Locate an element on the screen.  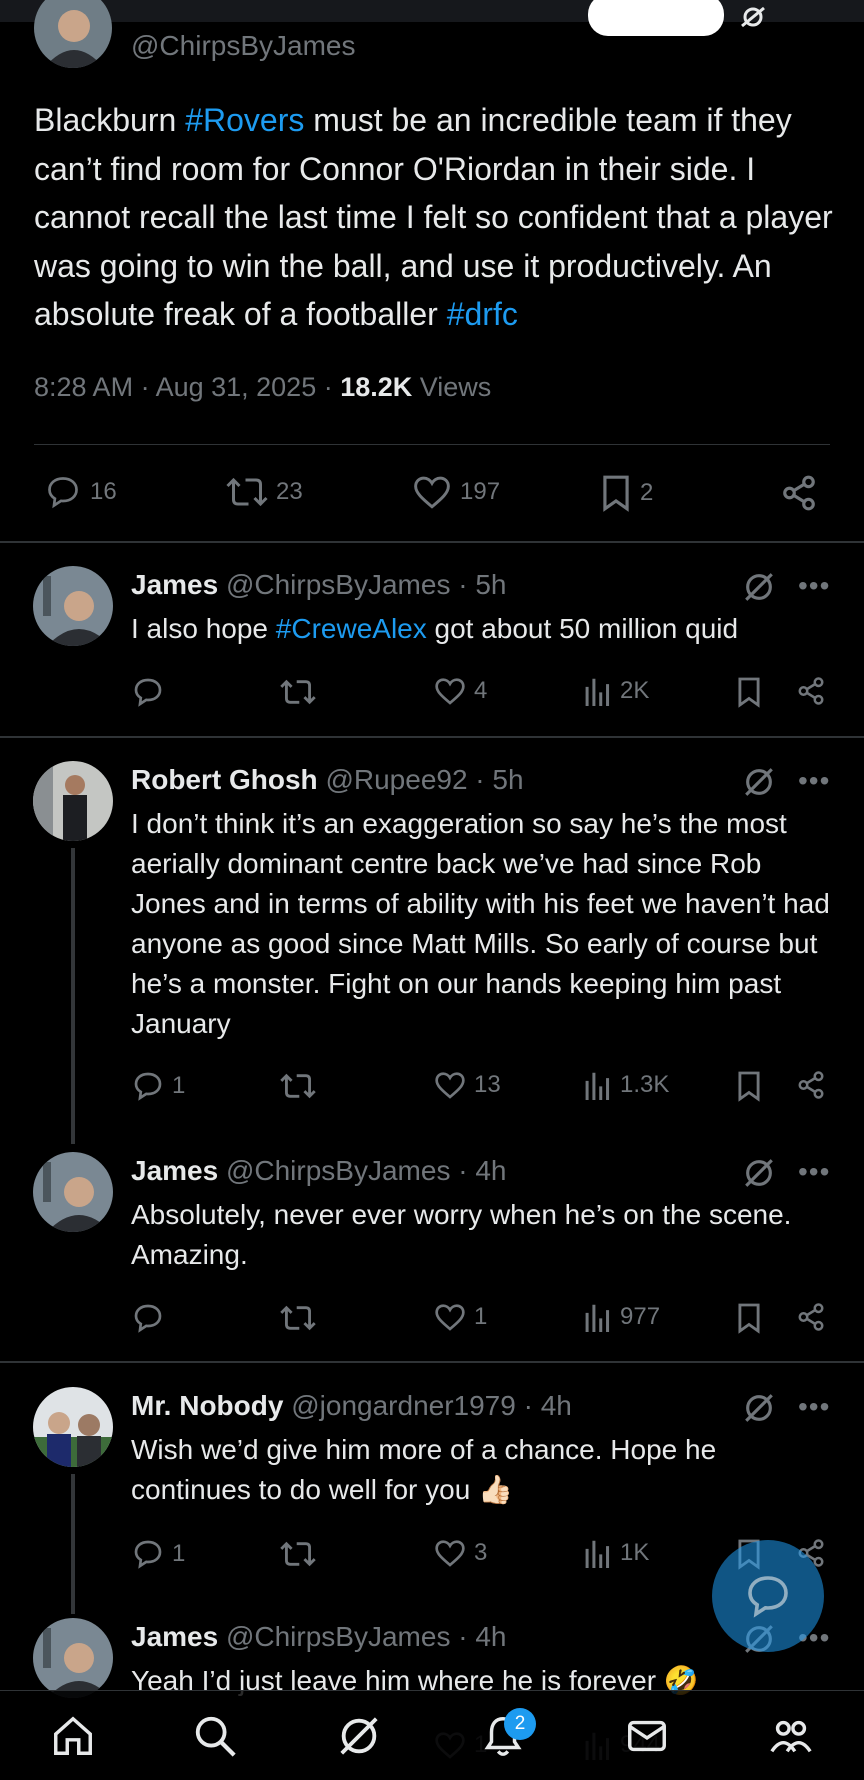
views-count: 1K is located at coordinates (635, 1552).